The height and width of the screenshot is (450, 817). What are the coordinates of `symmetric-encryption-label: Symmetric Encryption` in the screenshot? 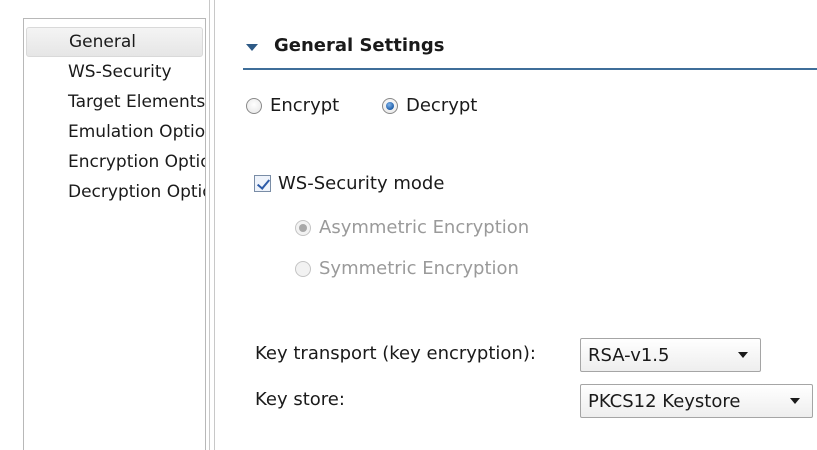 It's located at (419, 268).